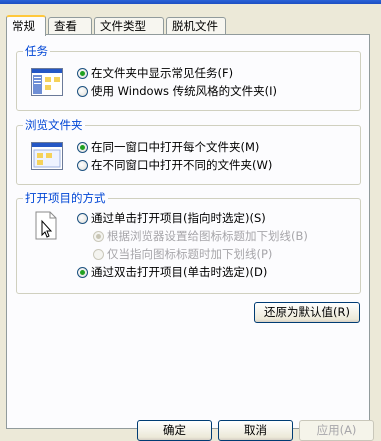 Image resolution: width=381 pixels, height=441 pixels. I want to click on tab-general: 常规, so click(26, 25).